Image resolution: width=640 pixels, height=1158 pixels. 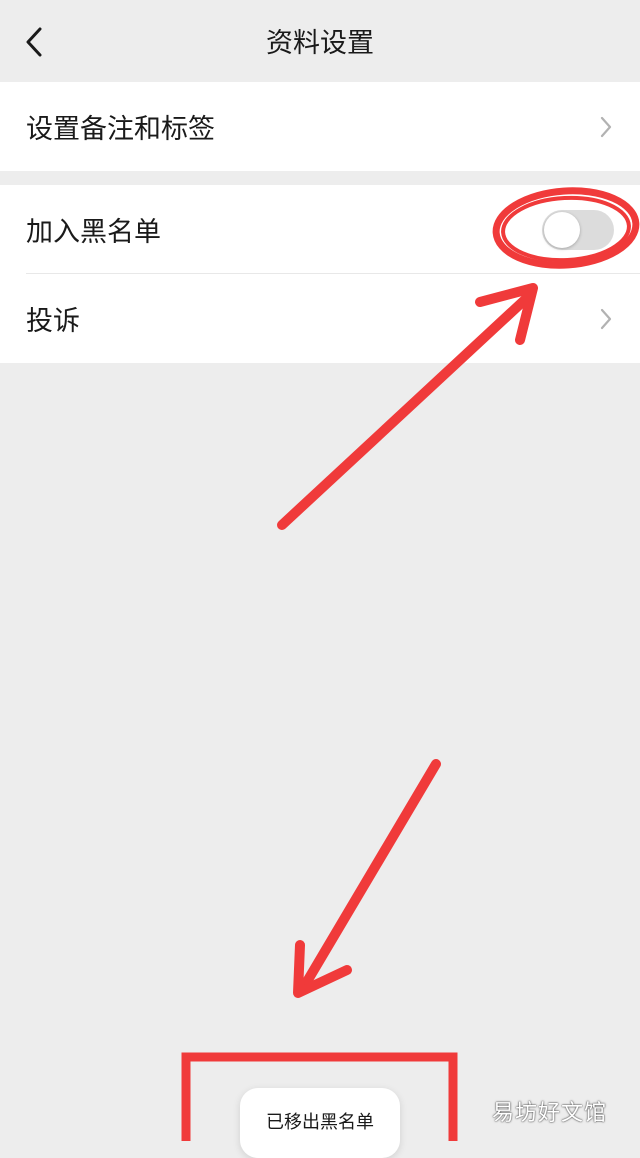 I want to click on blacklist-toggle, so click(x=578, y=229).